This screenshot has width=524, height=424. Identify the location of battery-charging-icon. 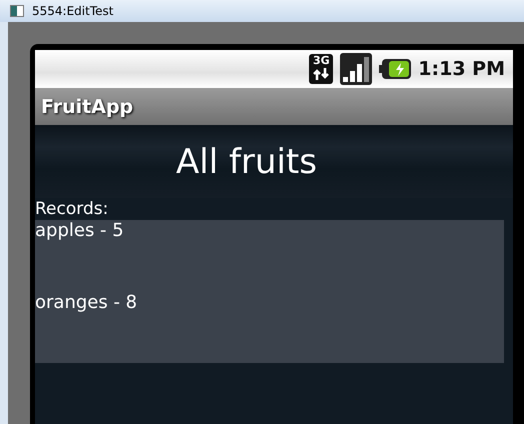
(395, 69).